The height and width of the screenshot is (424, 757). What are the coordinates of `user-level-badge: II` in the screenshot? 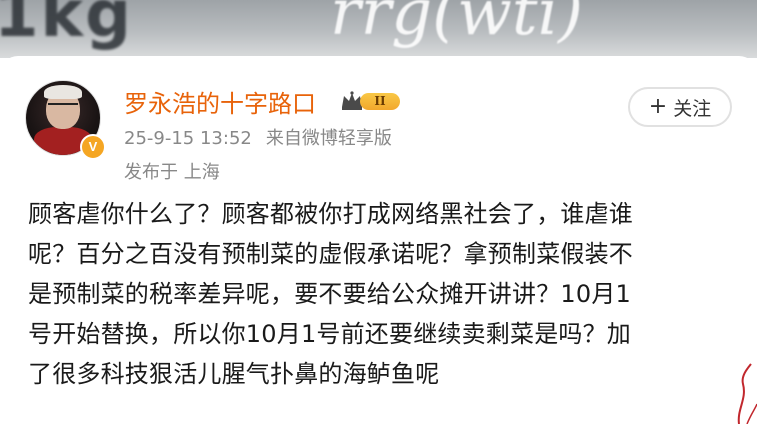 It's located at (371, 101).